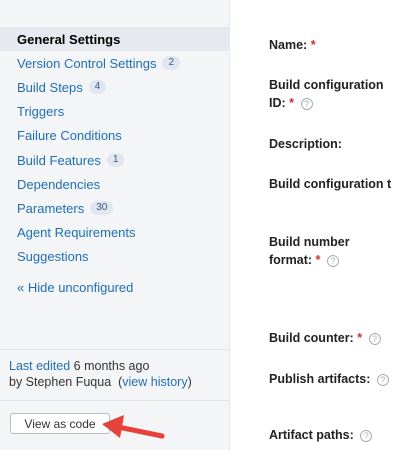 This screenshot has width=396, height=450. Describe the element at coordinates (53, 257) in the screenshot. I see `nav-label: Suggestions` at that location.